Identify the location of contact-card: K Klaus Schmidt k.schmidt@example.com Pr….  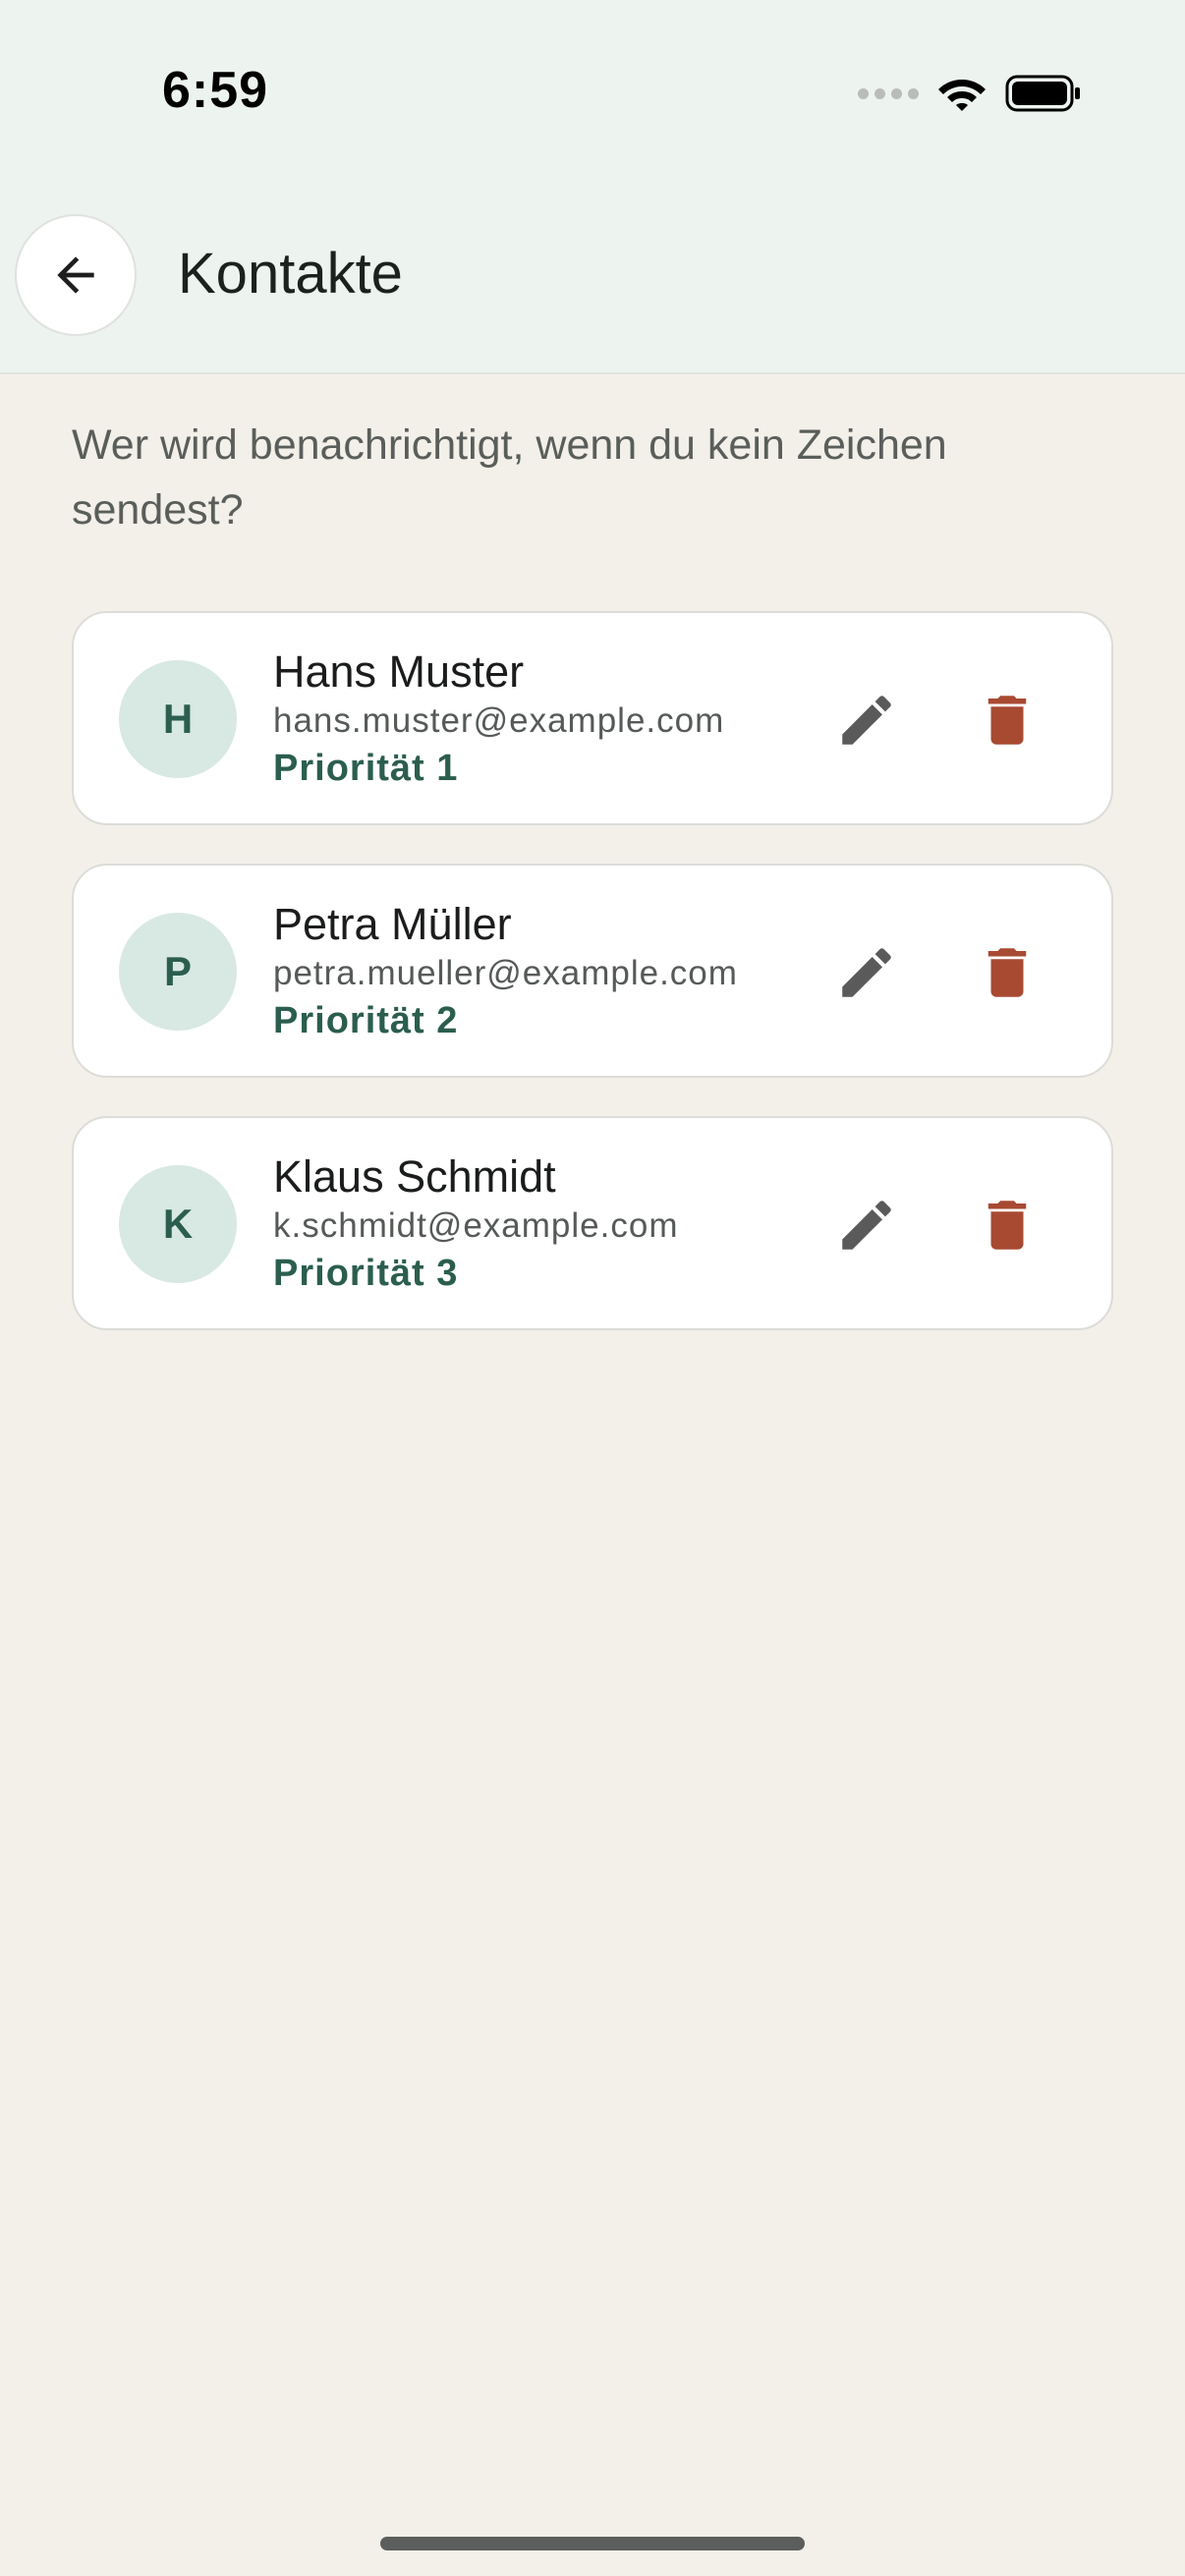
(592, 1223).